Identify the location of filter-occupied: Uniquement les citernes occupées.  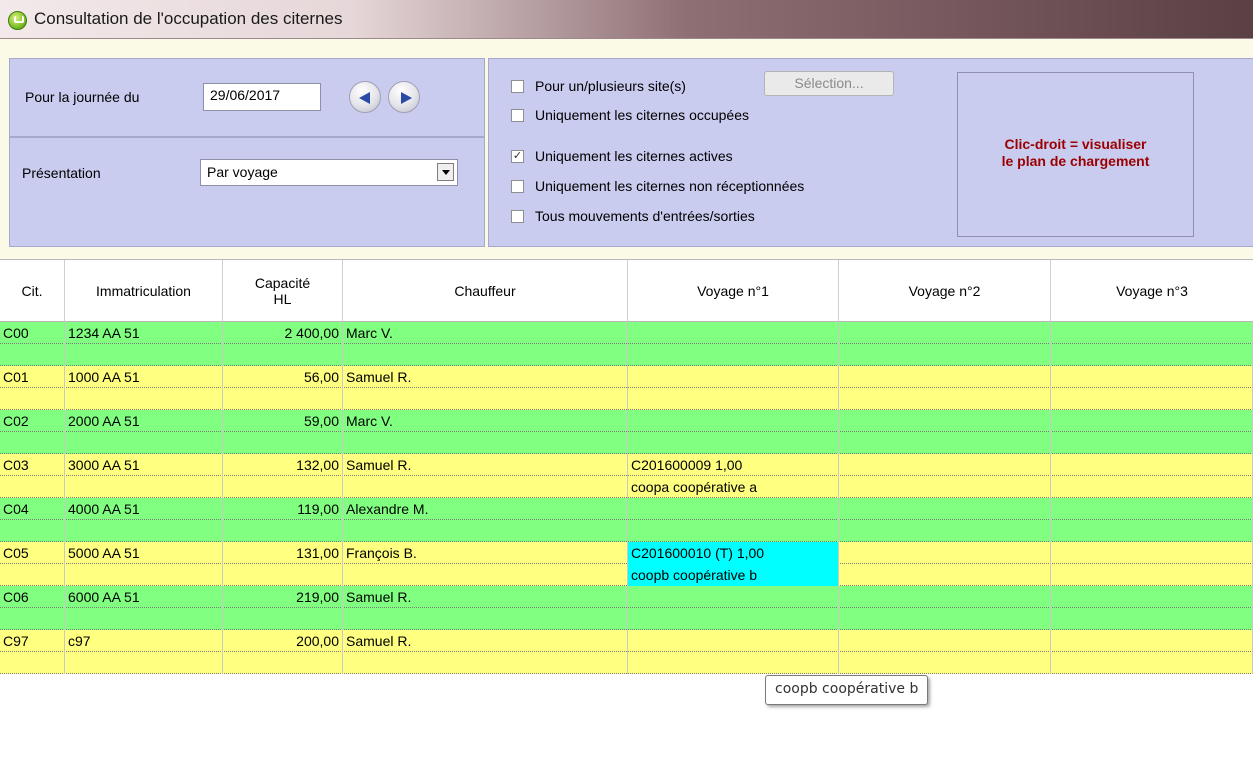
(630, 115).